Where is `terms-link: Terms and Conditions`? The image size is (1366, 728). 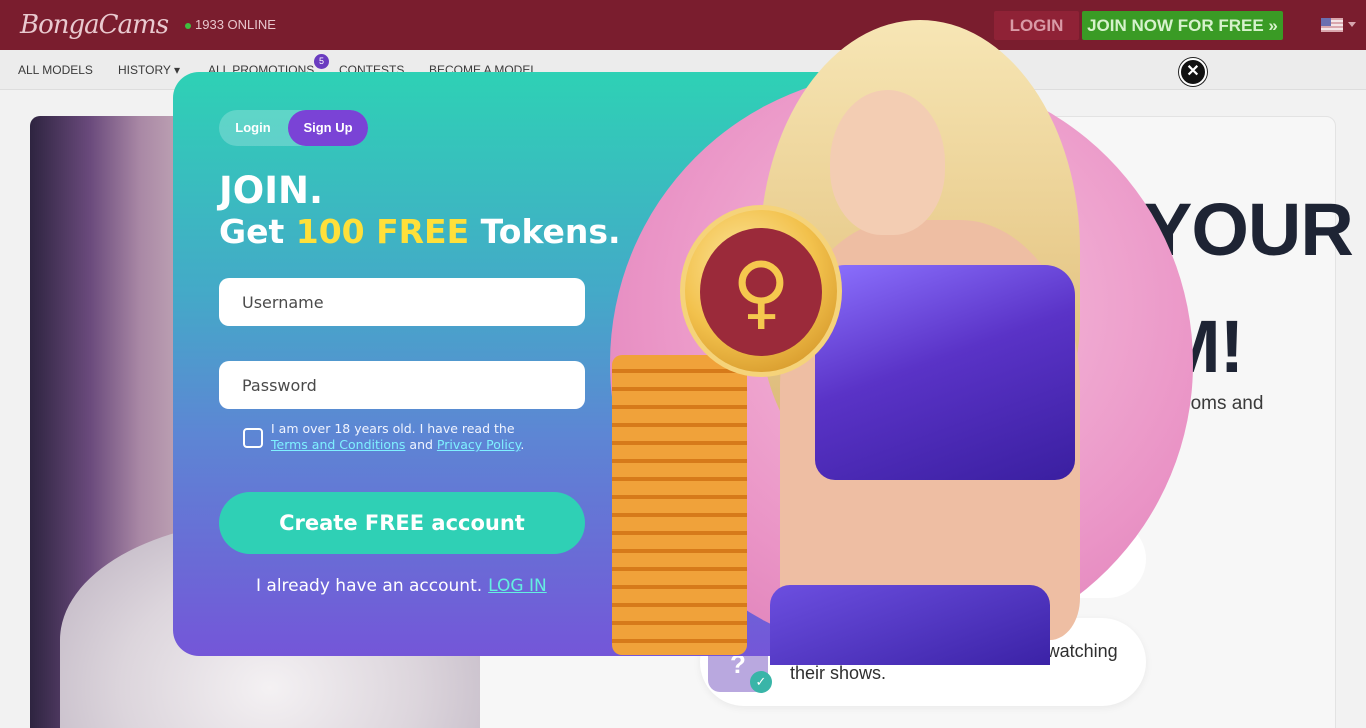 terms-link: Terms and Conditions is located at coordinates (338, 444).